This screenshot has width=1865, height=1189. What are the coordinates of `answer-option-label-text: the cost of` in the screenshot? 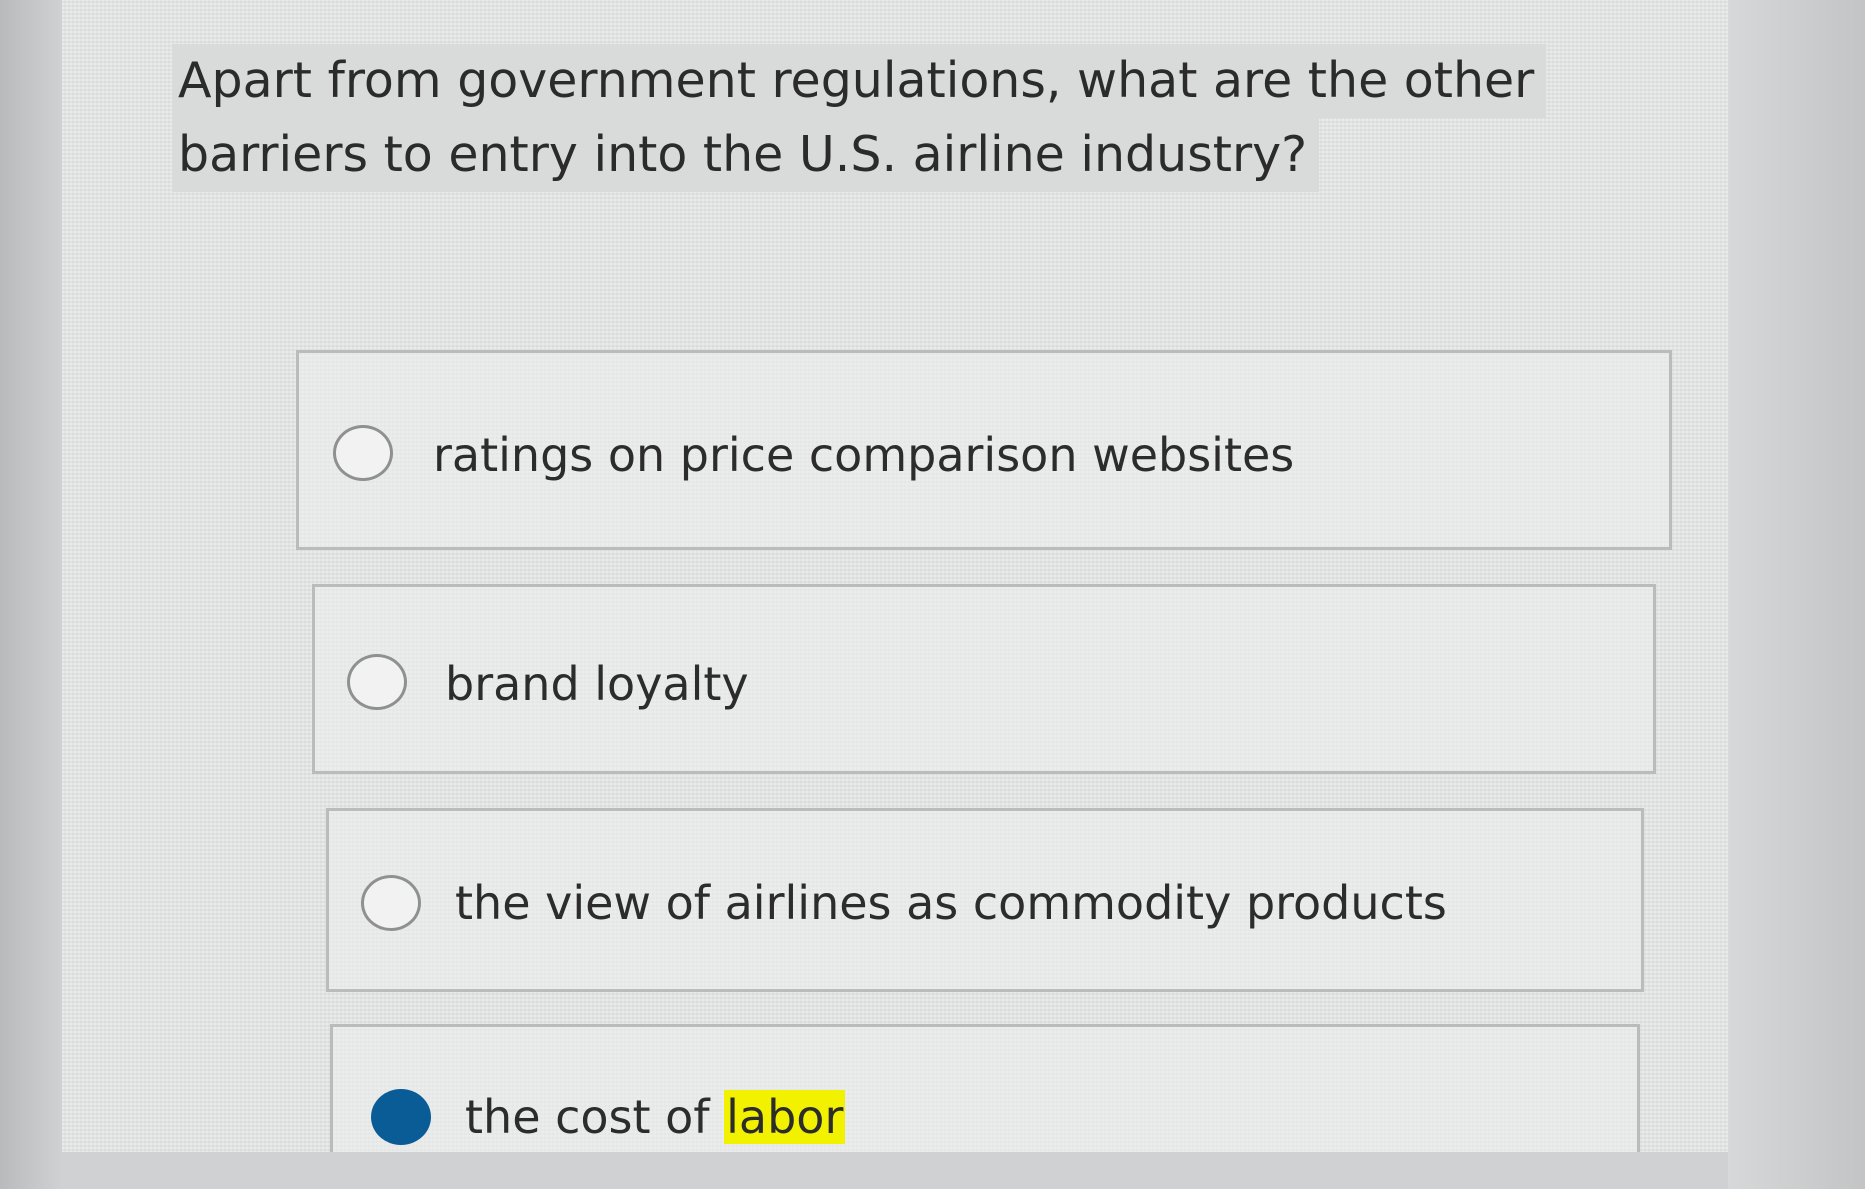 It's located at (595, 1117).